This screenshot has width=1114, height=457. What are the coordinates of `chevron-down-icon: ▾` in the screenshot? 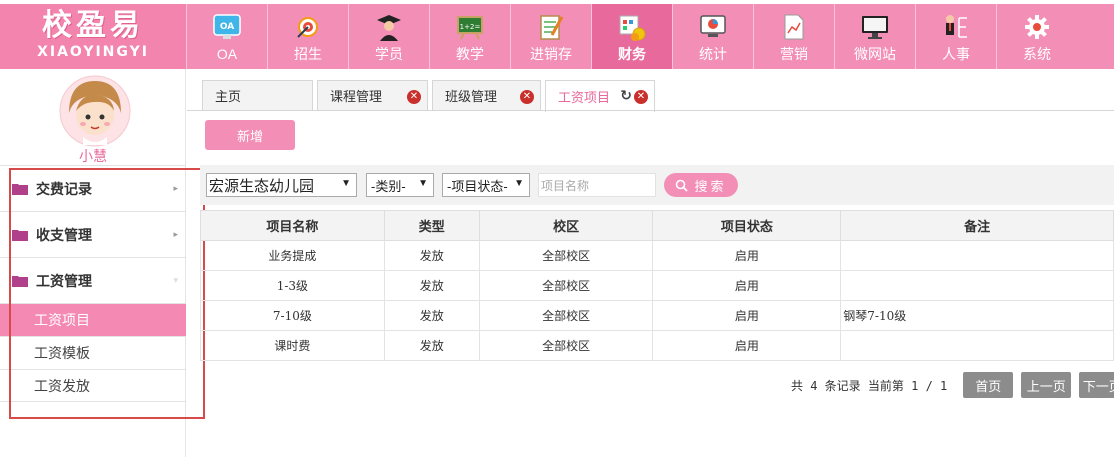 It's located at (175, 280).